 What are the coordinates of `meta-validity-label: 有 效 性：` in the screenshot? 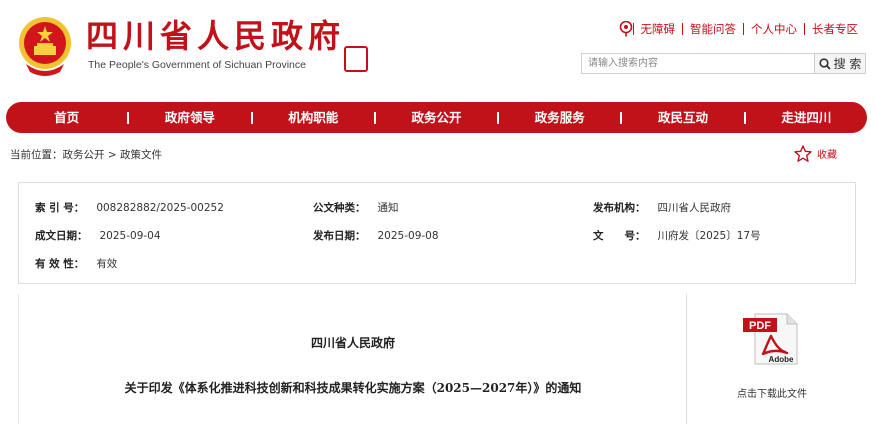 It's located at (60, 264).